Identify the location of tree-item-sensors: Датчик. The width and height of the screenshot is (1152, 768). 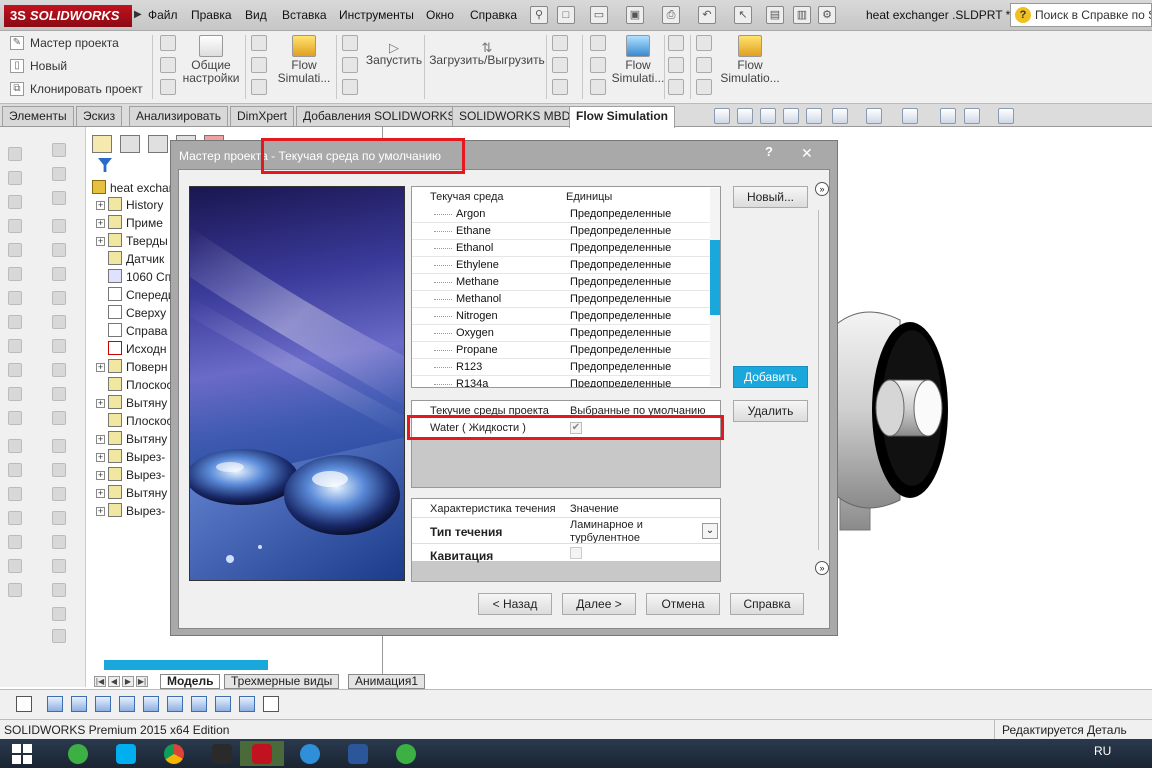
(136, 259).